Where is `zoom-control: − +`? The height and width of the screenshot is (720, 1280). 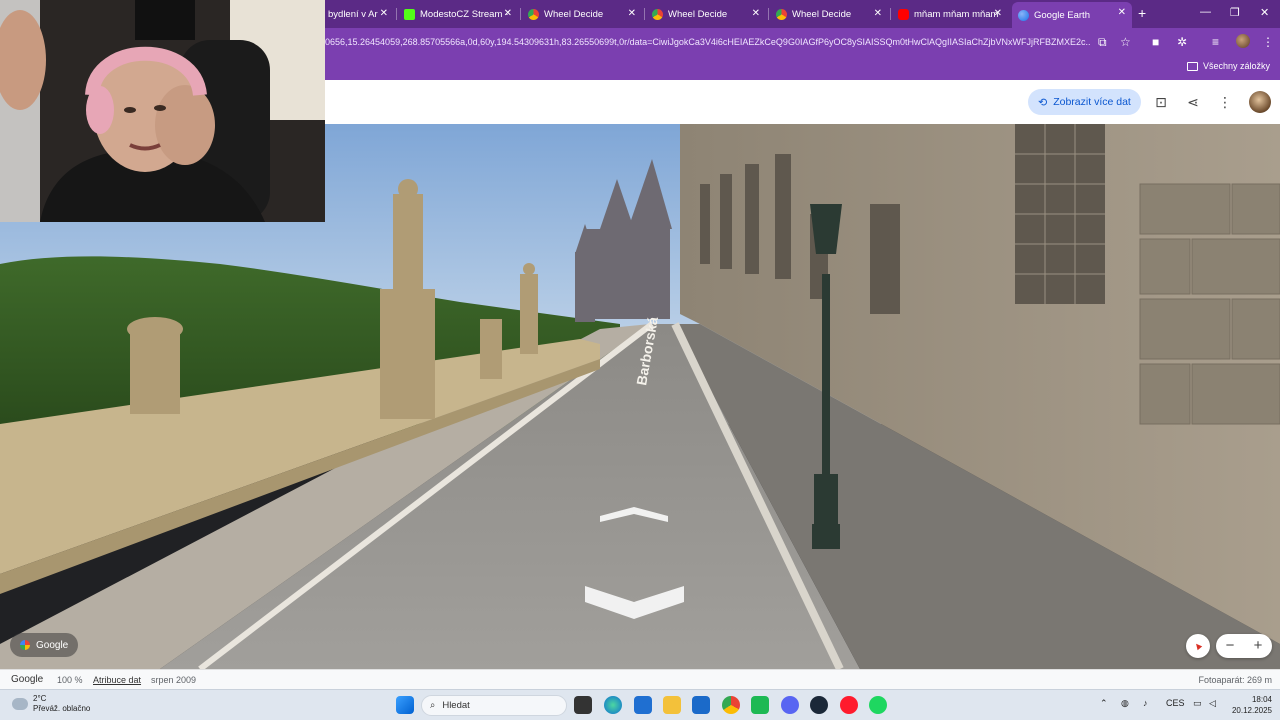 zoom-control: − + is located at coordinates (1244, 646).